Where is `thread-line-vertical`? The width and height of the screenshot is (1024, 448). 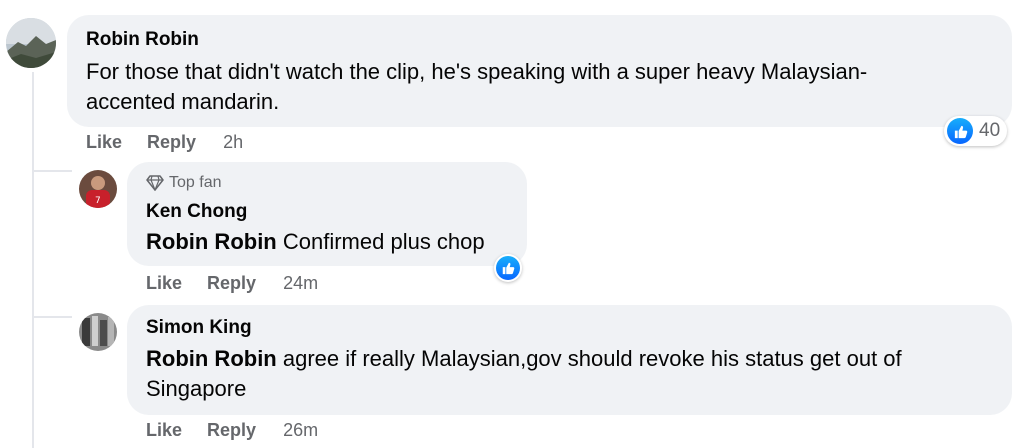 thread-line-vertical is located at coordinates (33, 260).